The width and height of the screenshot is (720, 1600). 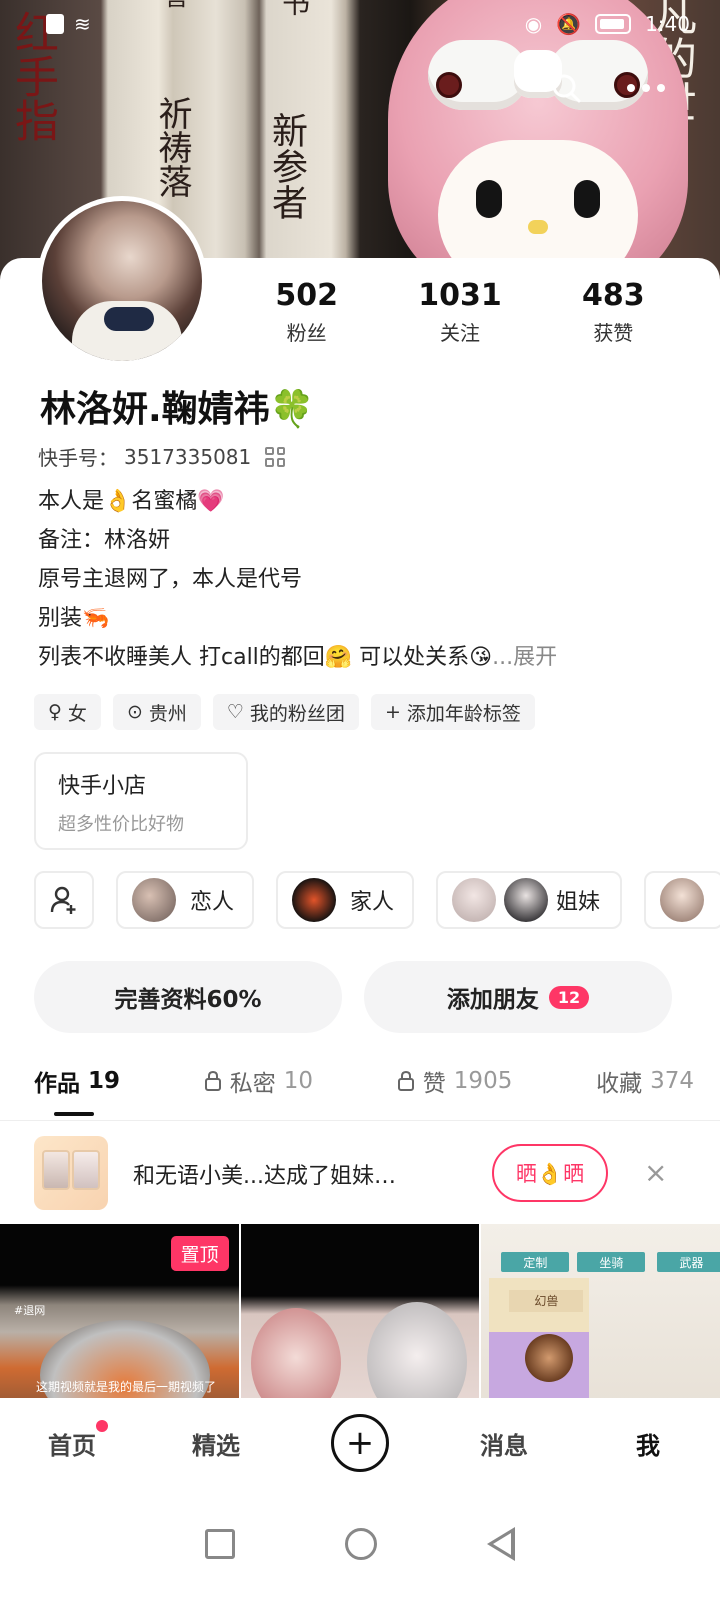 What do you see at coordinates (57, 1084) in the screenshot?
I see `tab-label: 作品` at bounding box center [57, 1084].